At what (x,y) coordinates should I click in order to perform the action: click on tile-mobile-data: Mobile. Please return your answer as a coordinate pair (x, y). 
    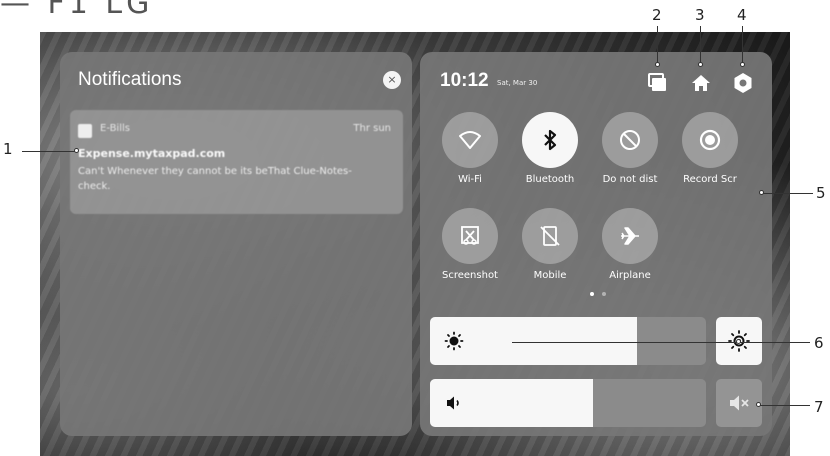
    Looking at the image, I should click on (550, 244).